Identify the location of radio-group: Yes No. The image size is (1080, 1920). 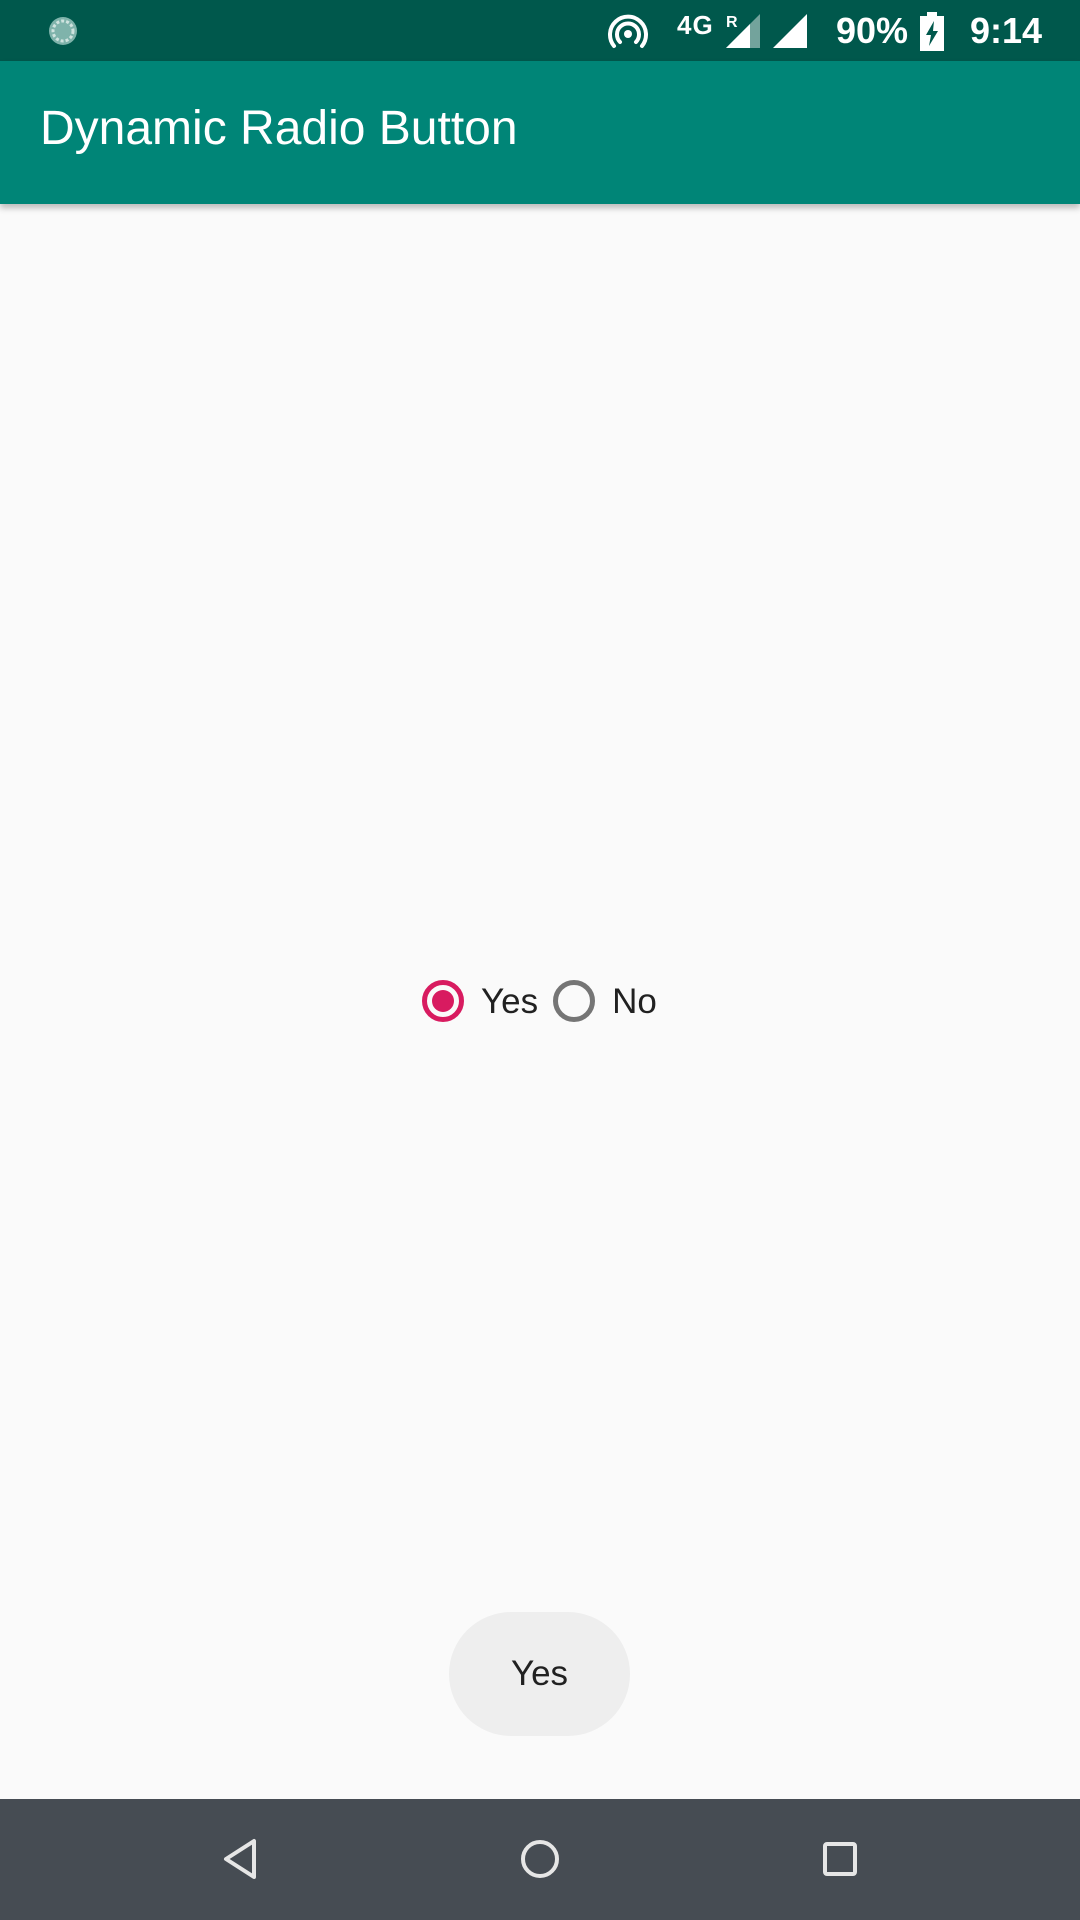
(532, 1001).